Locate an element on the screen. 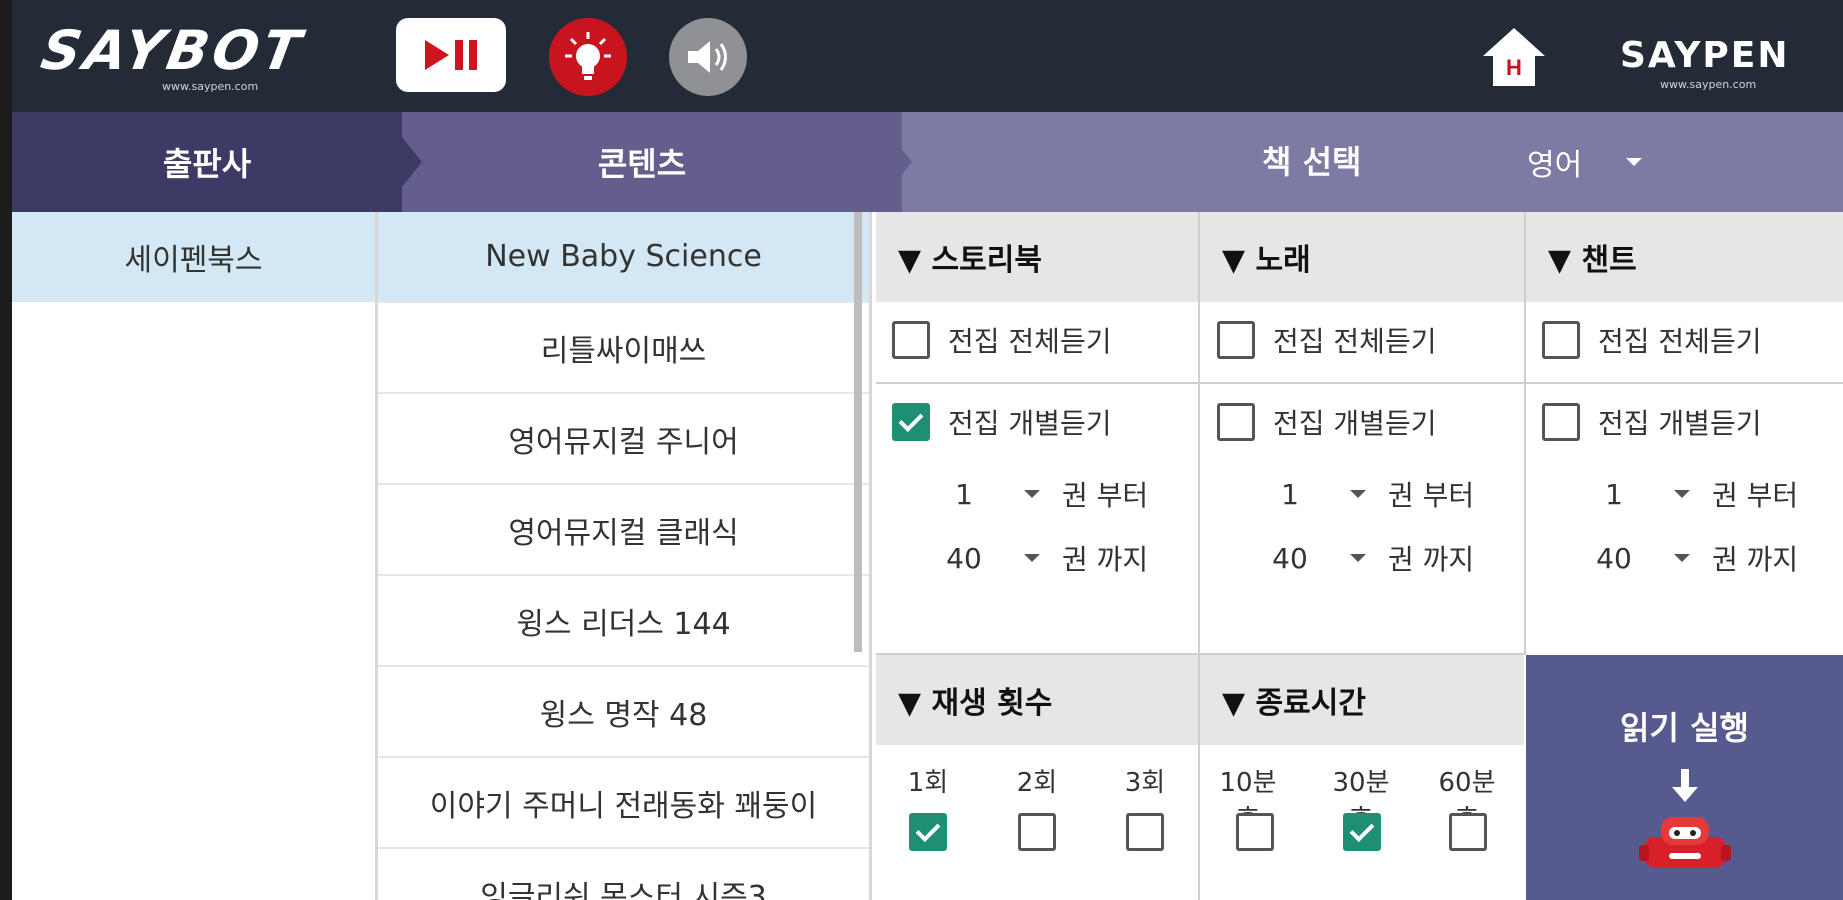 The width and height of the screenshot is (1843, 900). contents-item-label: 영어뮤지컬 클래식 is located at coordinates (623, 533).